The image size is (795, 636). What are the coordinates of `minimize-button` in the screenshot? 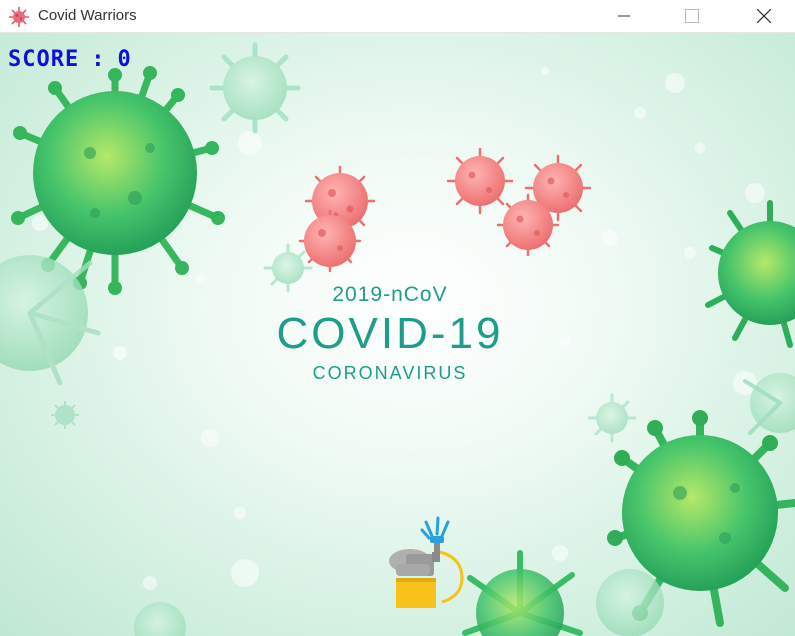 It's located at (624, 16).